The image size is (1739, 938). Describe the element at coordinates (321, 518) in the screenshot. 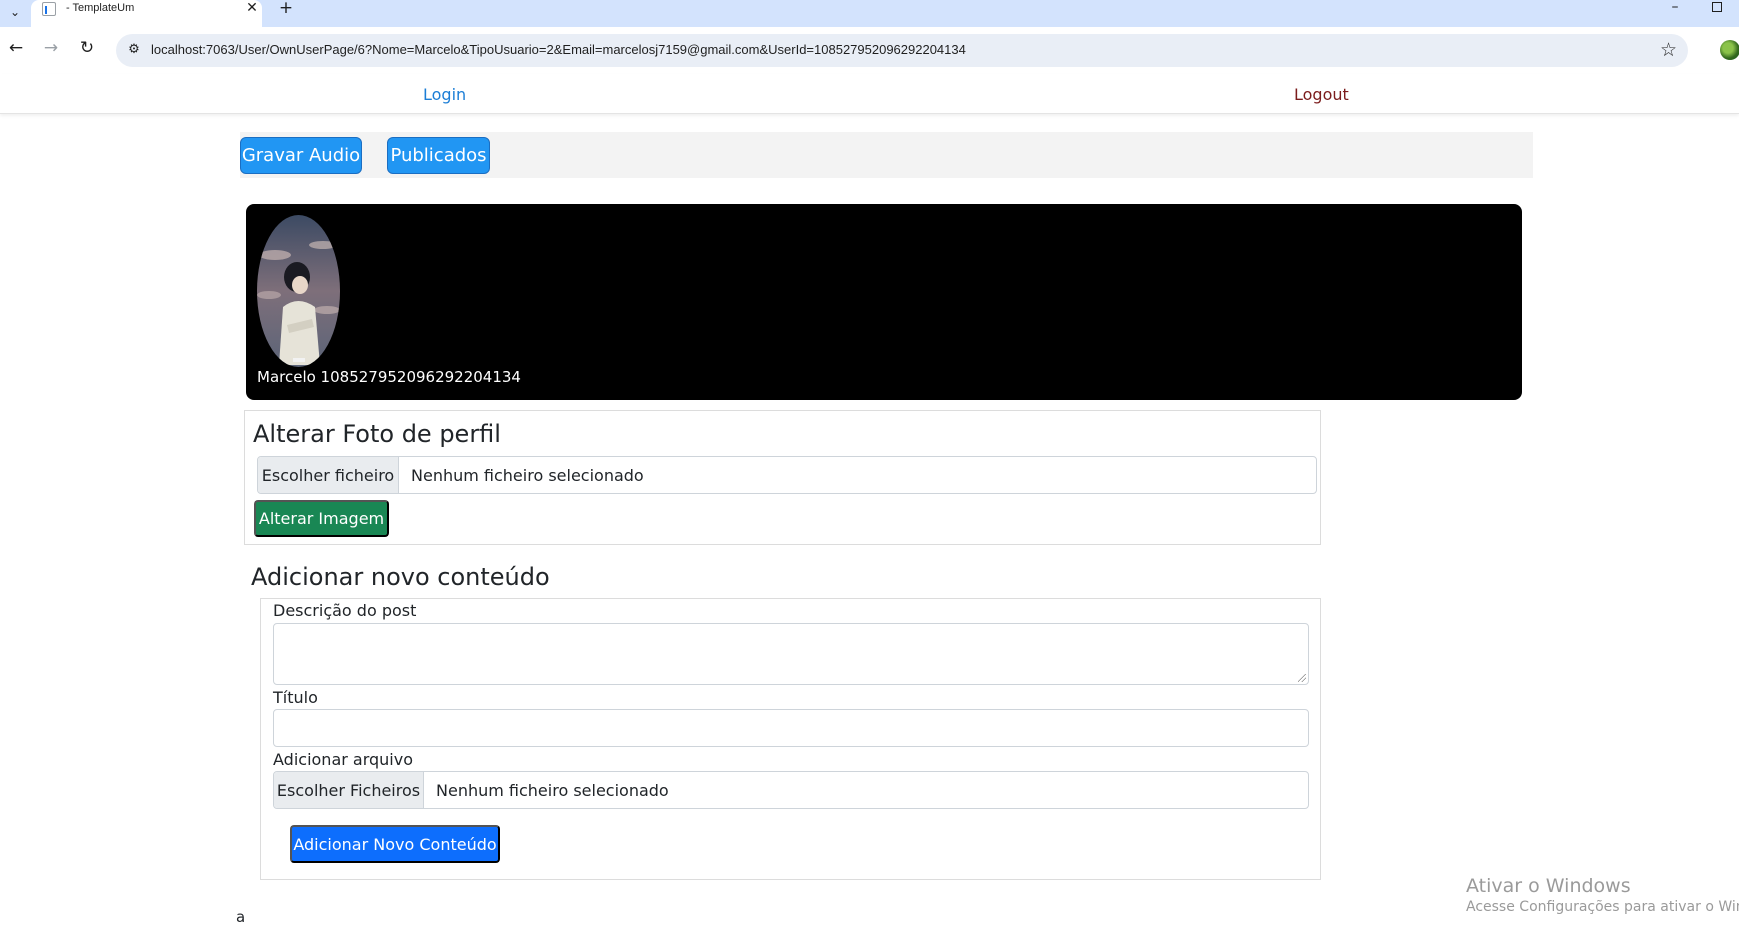

I see `change-image-button: Alterar Imagem` at that location.